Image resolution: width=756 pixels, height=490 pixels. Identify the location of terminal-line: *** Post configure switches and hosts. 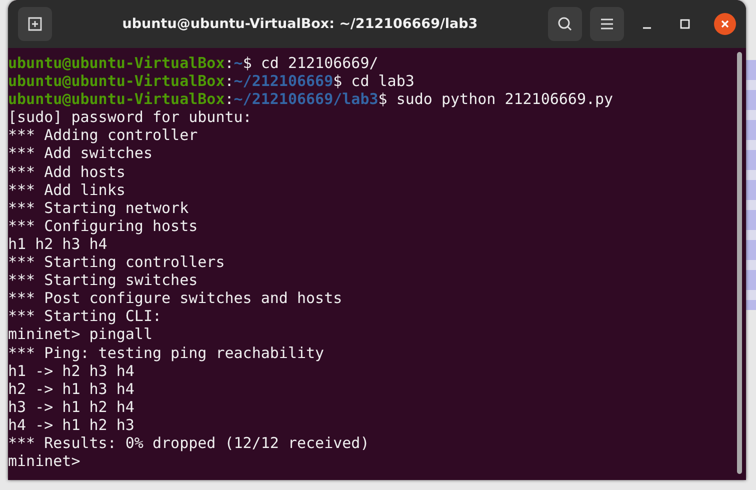
(176, 298).